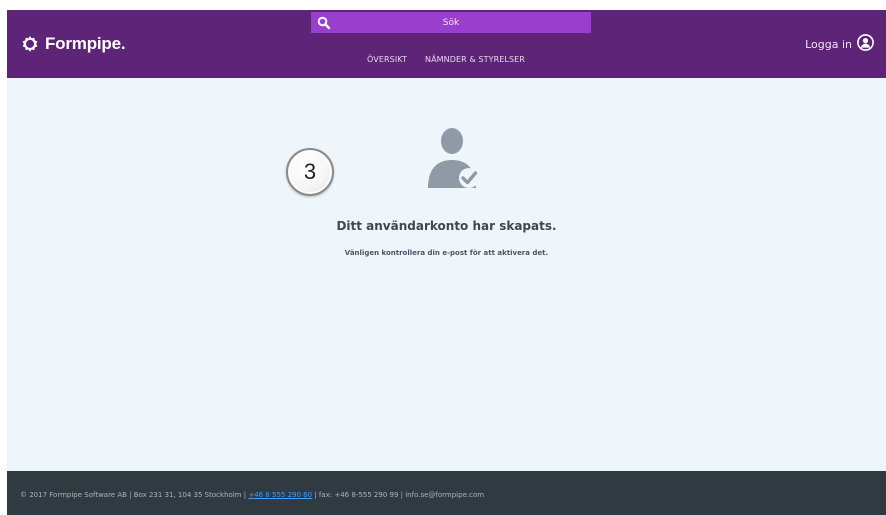 The width and height of the screenshot is (886, 515). What do you see at coordinates (475, 59) in the screenshot?
I see `nav-item-namnder-styrelser: NÄMNDER & STYRELSER` at bounding box center [475, 59].